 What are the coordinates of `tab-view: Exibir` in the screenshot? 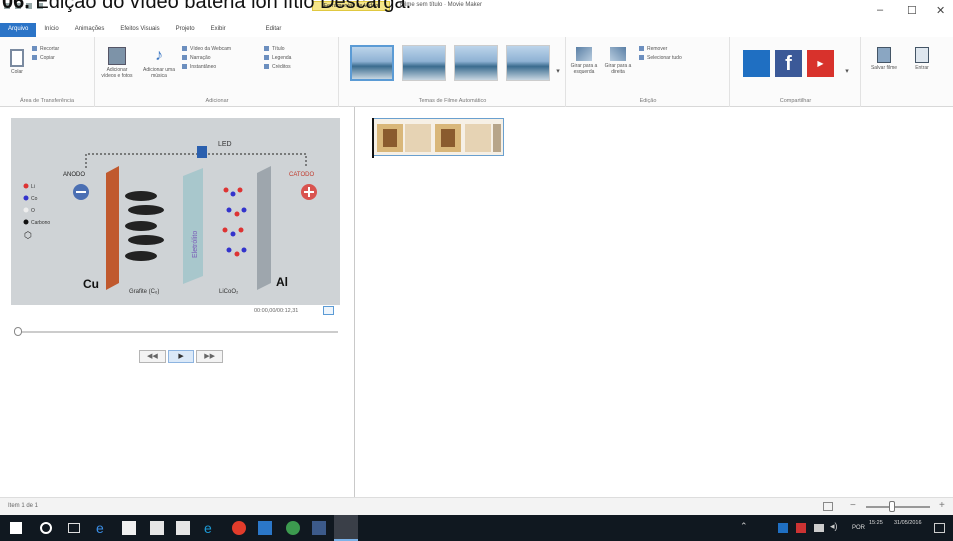 It's located at (218, 30).